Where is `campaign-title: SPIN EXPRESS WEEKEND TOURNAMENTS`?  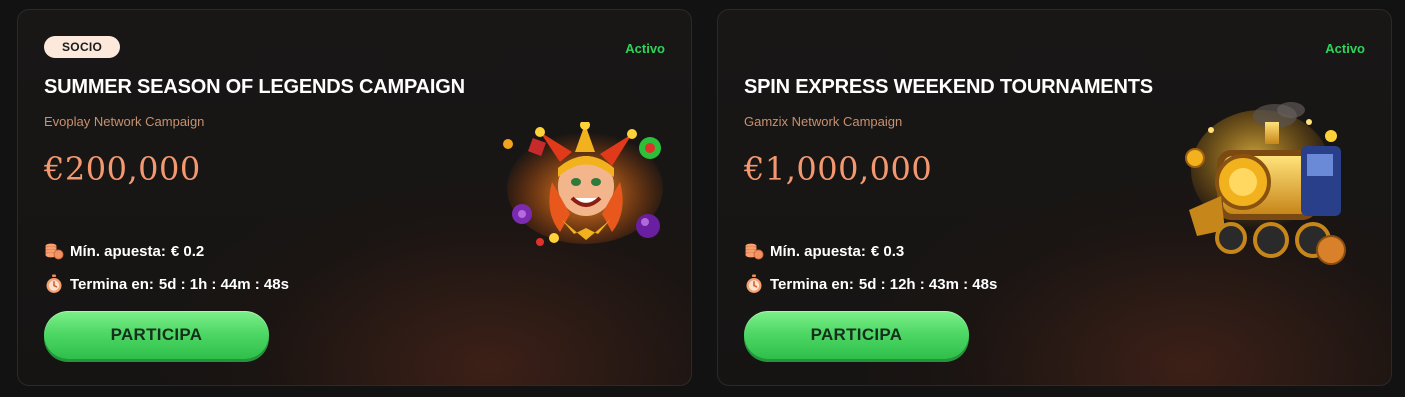 campaign-title: SPIN EXPRESS WEEKEND TOURNAMENTS is located at coordinates (948, 87).